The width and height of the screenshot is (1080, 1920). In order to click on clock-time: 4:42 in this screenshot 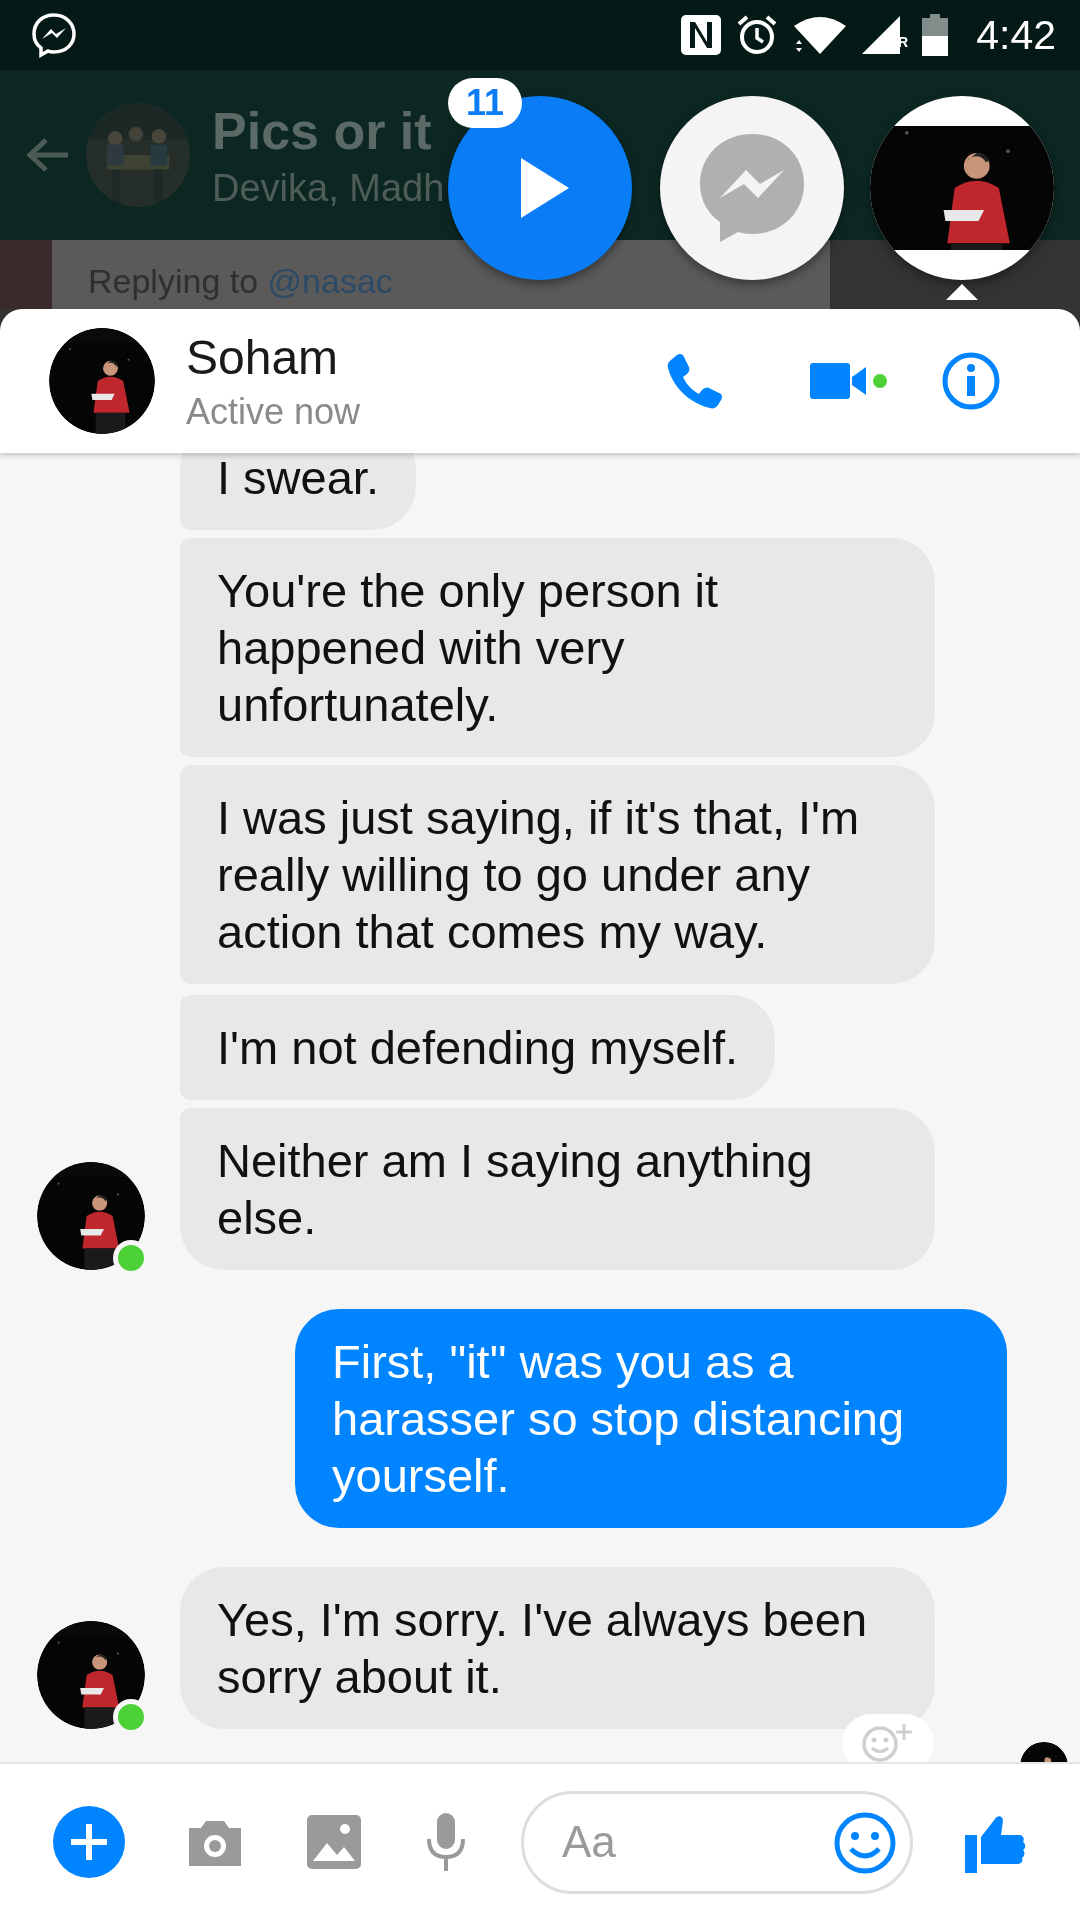, I will do `click(1016, 35)`.